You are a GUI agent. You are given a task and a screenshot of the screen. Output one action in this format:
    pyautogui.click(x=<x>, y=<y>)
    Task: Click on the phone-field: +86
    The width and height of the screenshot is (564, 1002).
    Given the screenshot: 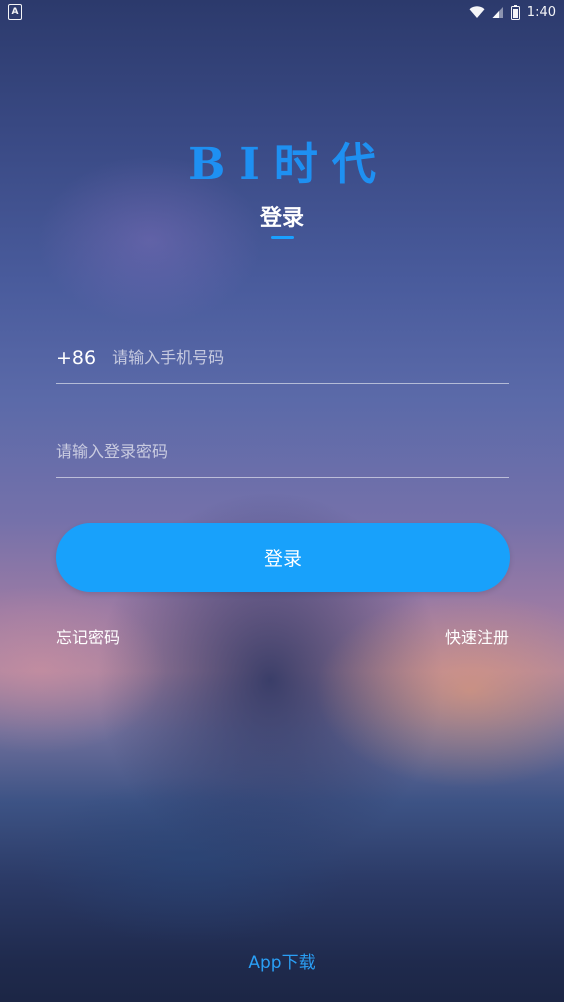 What is the action you would take?
    pyautogui.click(x=282, y=358)
    